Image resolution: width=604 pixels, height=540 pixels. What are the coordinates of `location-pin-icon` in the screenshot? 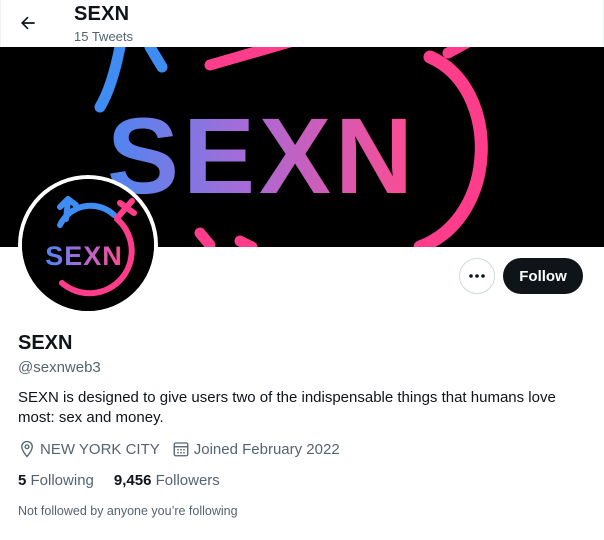 It's located at (27, 449).